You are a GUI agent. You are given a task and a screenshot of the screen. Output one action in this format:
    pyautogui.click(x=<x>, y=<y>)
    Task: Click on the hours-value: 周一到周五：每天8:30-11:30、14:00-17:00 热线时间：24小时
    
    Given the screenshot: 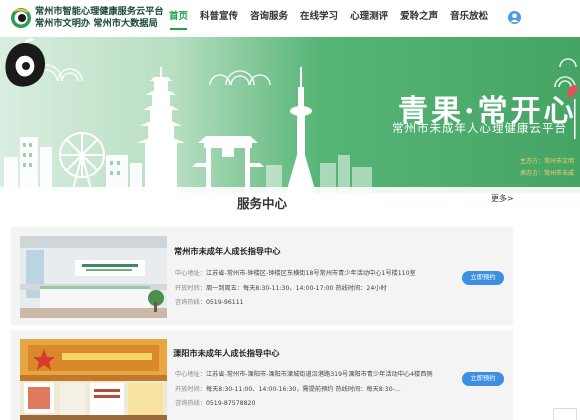 What is the action you would take?
    pyautogui.click(x=296, y=288)
    